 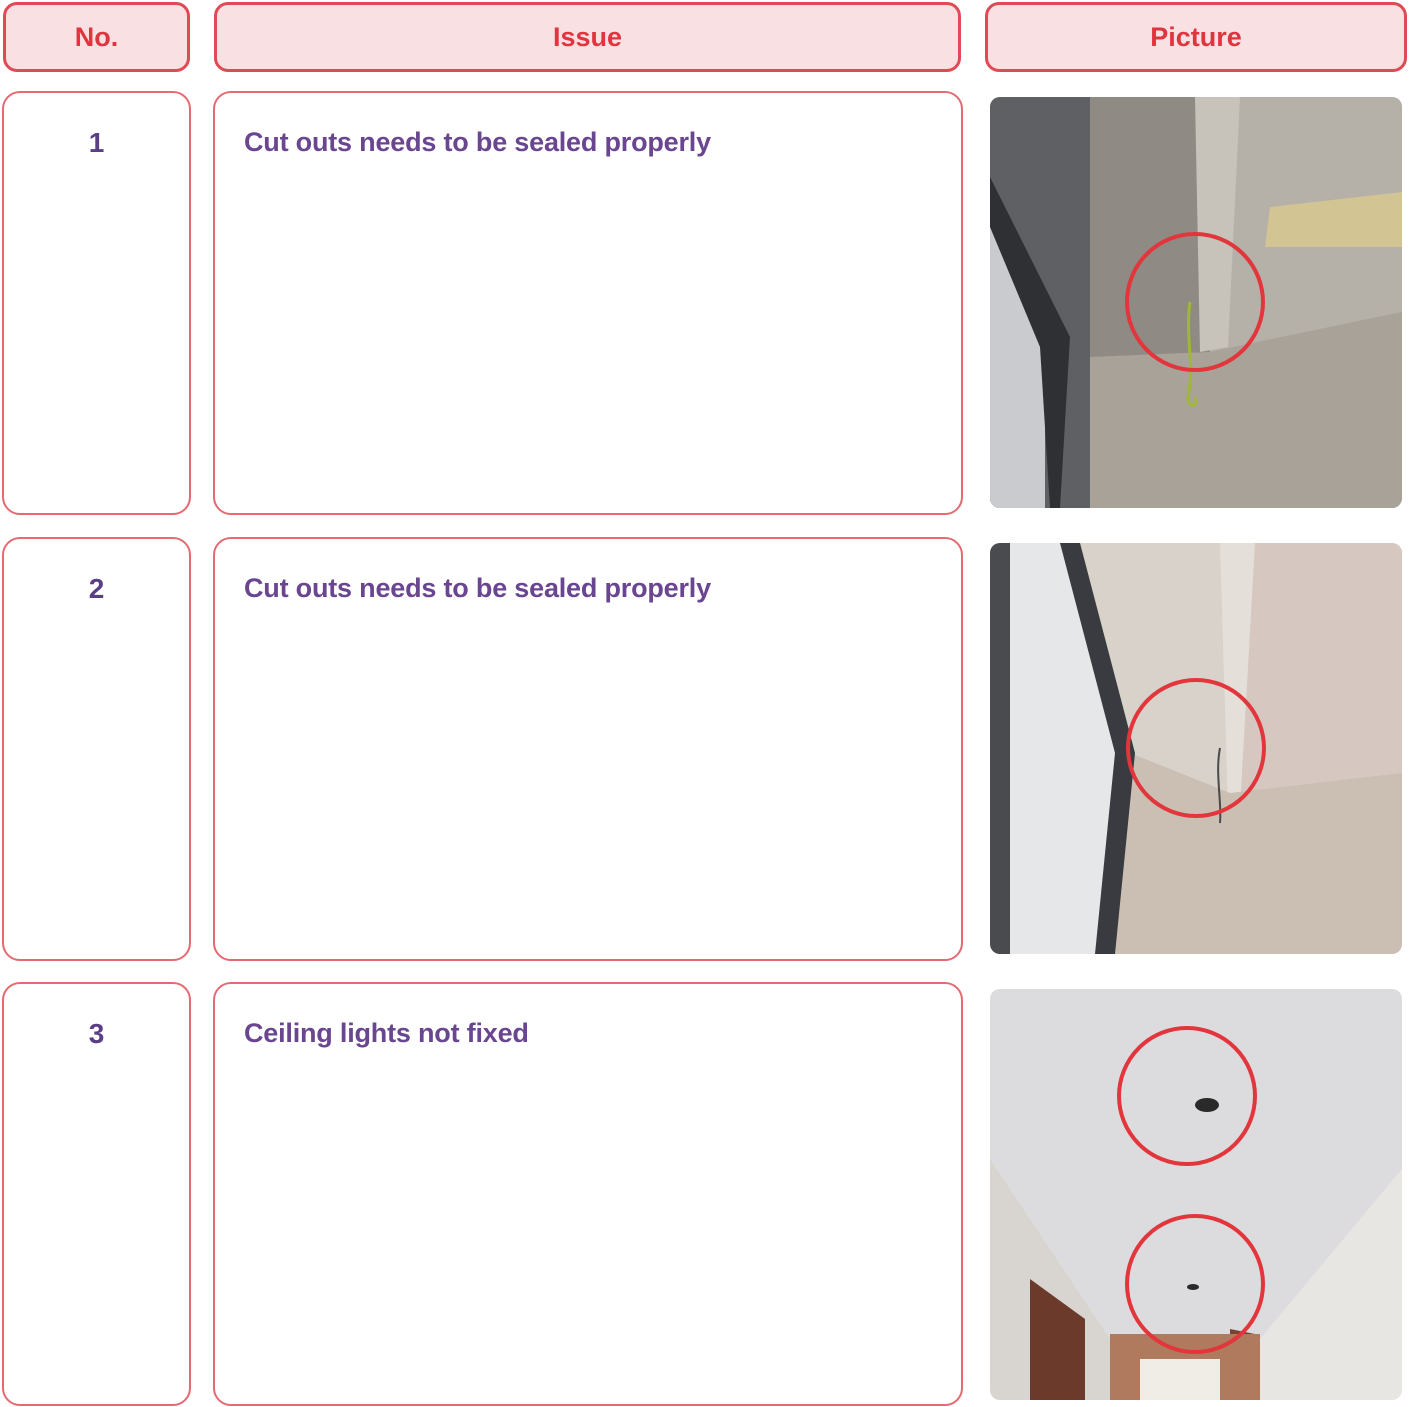 What do you see at coordinates (1196, 748) in the screenshot?
I see `row-2-photo` at bounding box center [1196, 748].